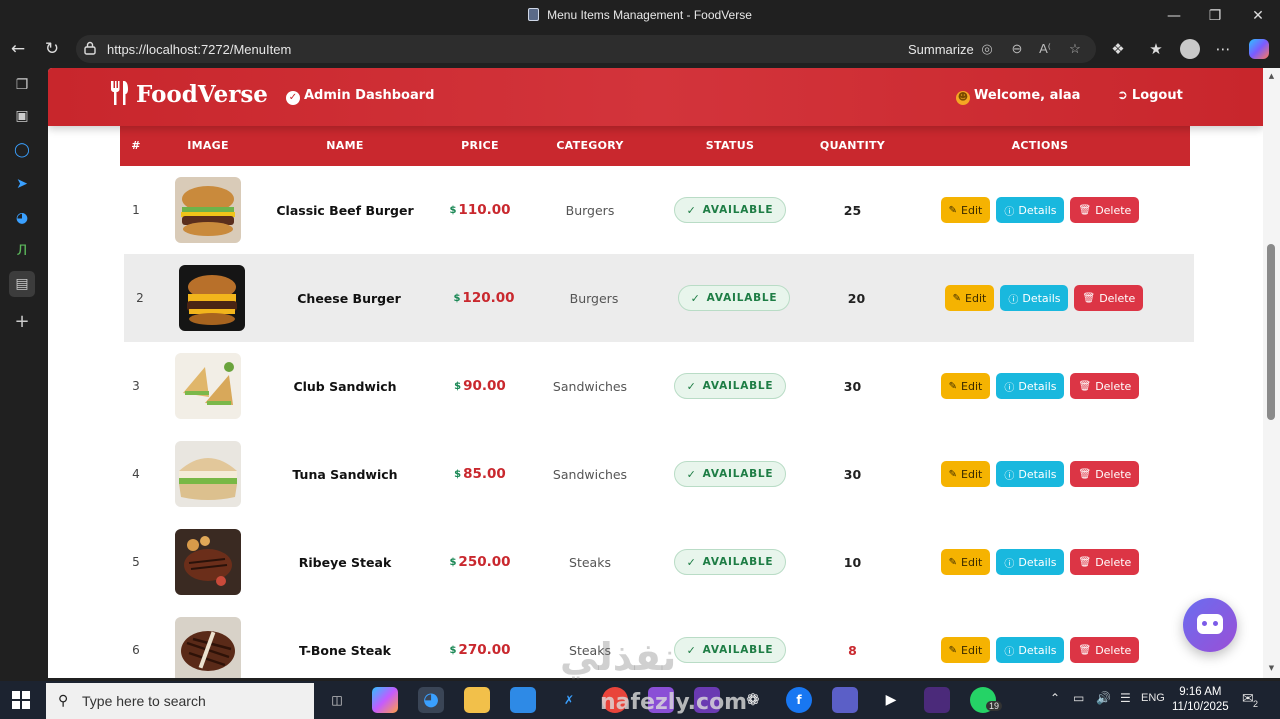  I want to click on tab-circle-icon: ◯, so click(22, 150).